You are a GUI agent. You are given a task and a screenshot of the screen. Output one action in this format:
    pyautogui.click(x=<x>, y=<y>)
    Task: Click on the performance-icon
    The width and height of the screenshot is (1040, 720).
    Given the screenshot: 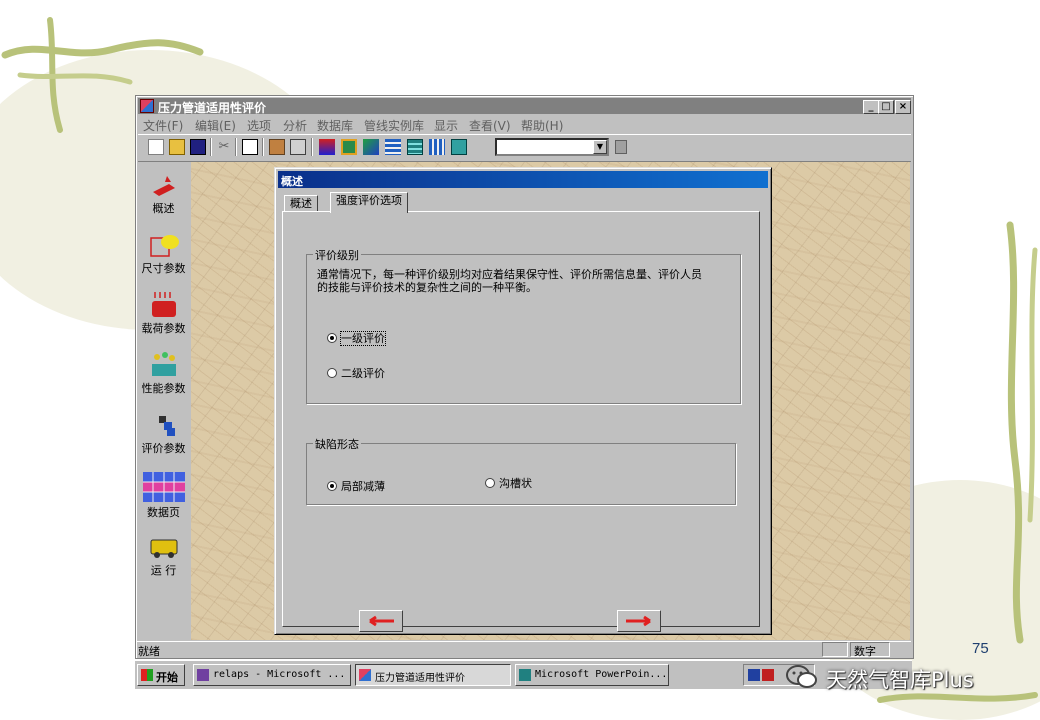 What is the action you would take?
    pyautogui.click(x=164, y=364)
    